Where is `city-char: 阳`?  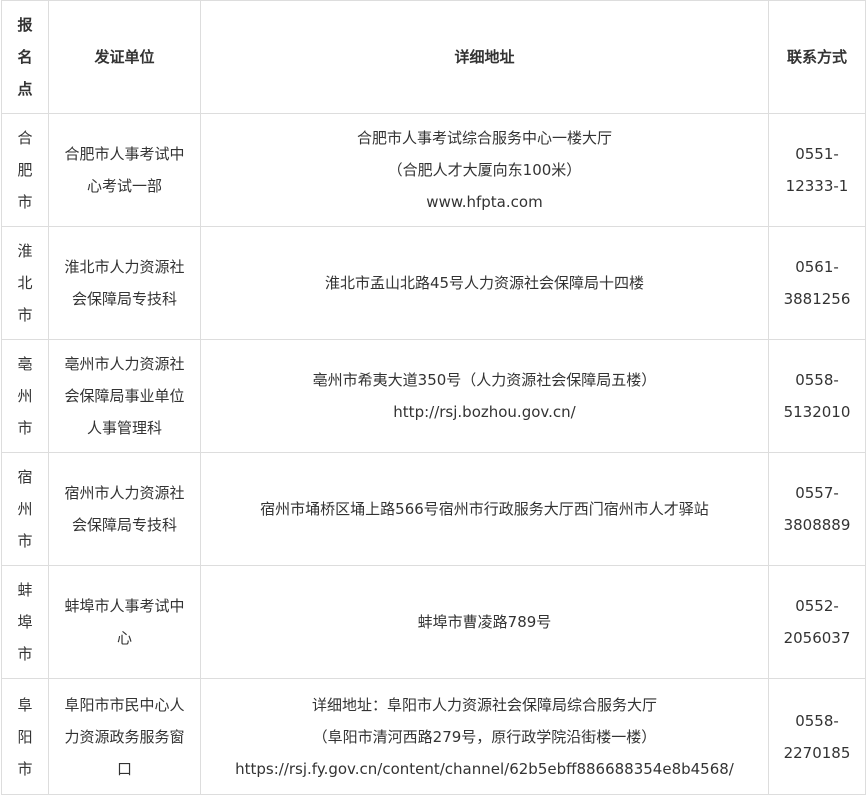 city-char: 阳 is located at coordinates (25, 736).